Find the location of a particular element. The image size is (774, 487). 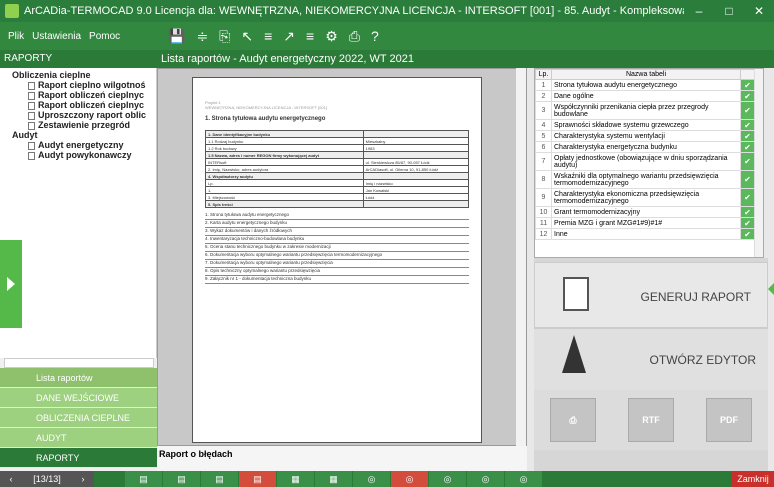

expand-panel-button is located at coordinates (11, 284).